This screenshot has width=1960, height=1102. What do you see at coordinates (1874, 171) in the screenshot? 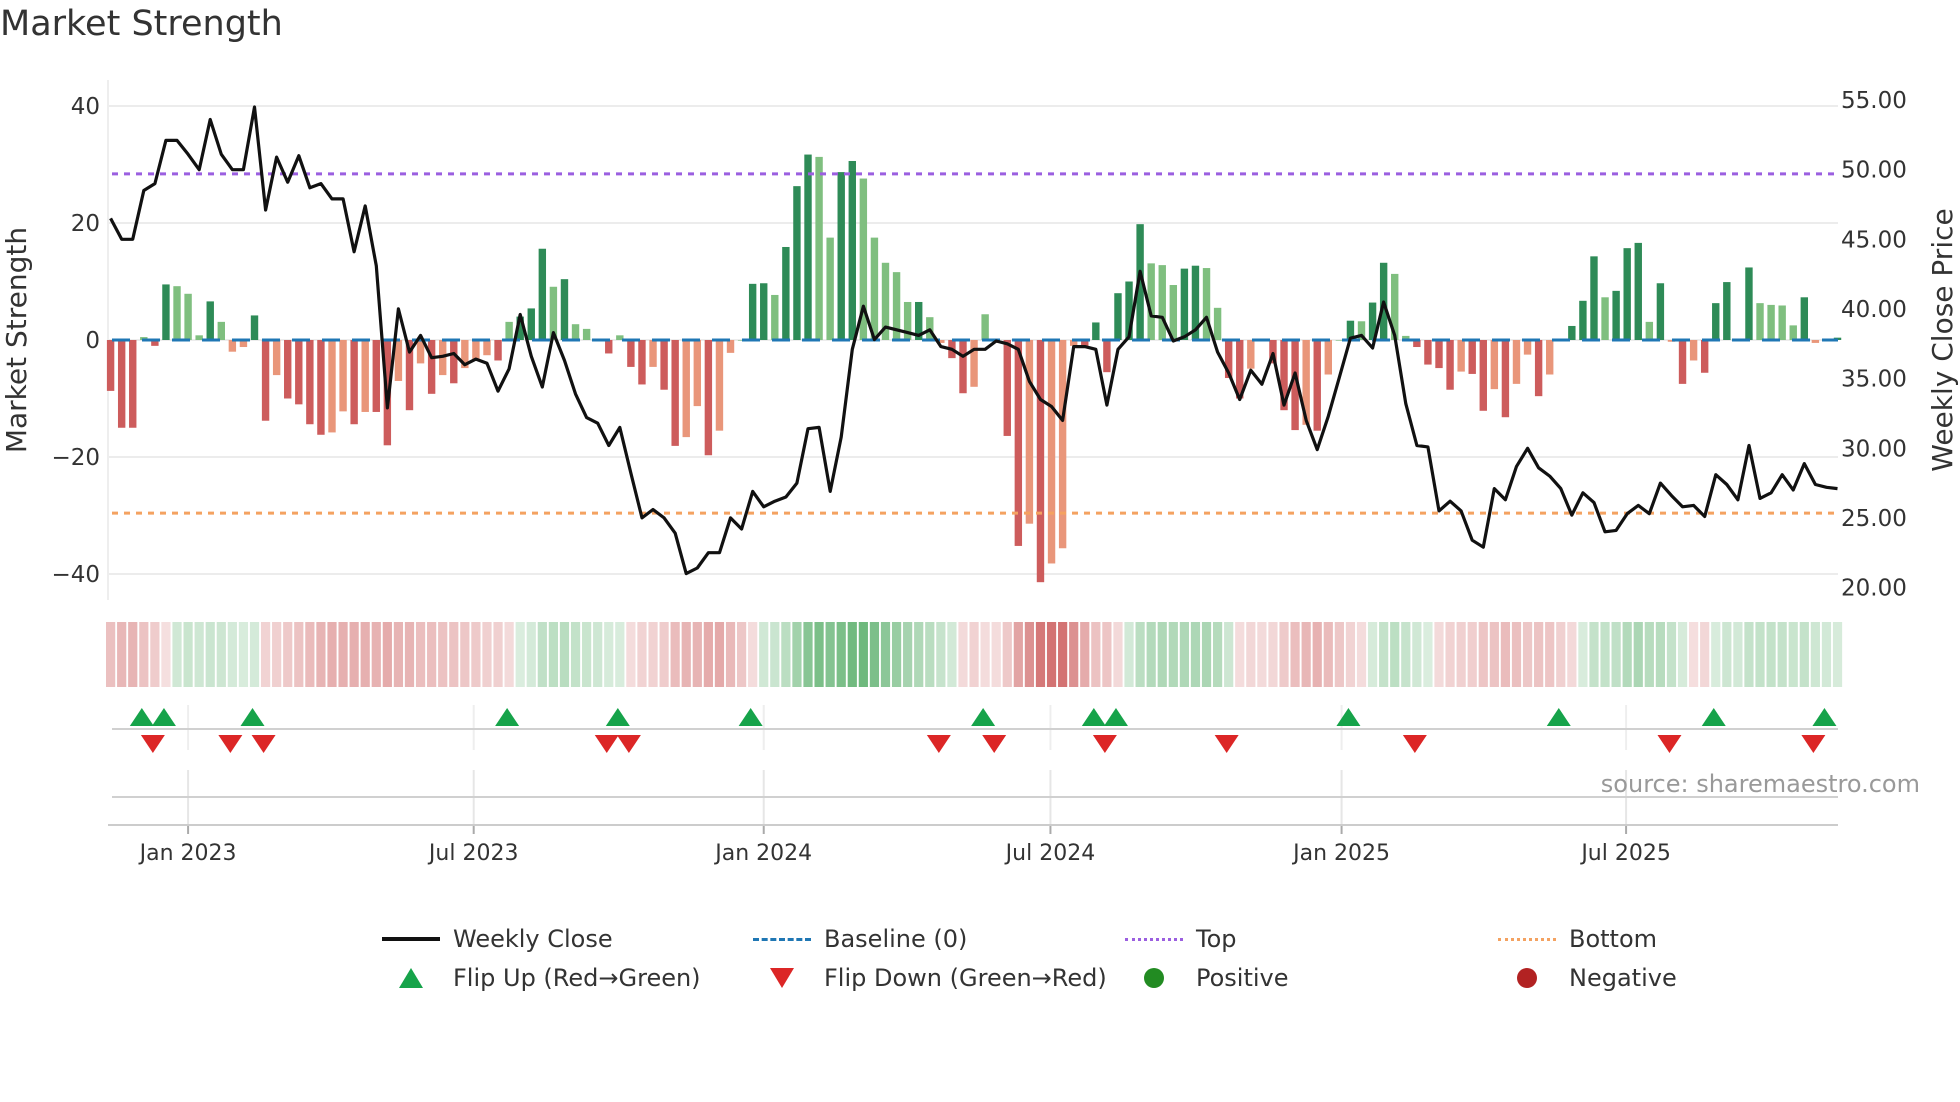
I see `y2-tick-label: 50.00` at bounding box center [1874, 171].